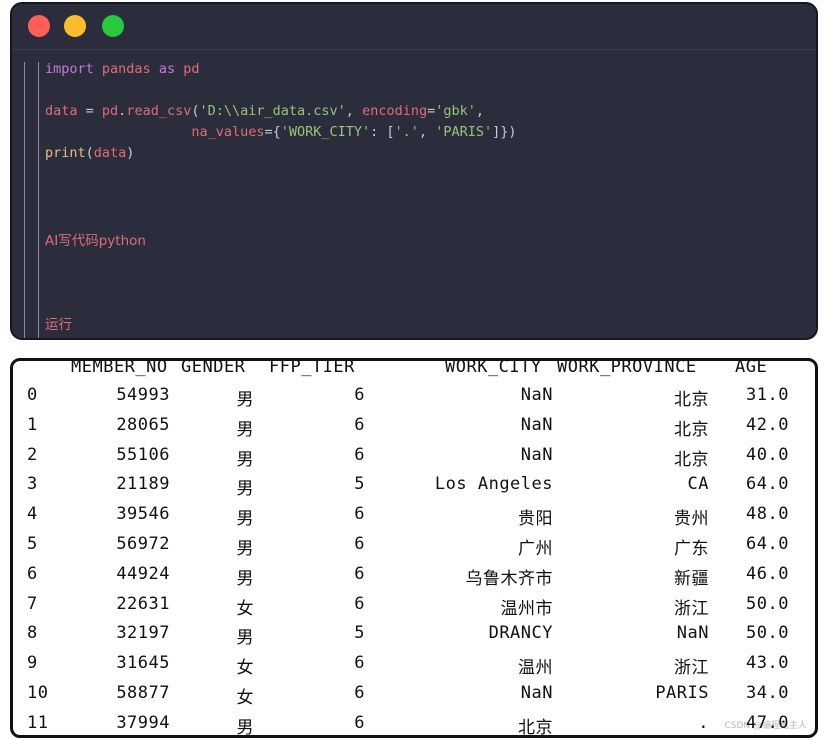  What do you see at coordinates (767, 395) in the screenshot?
I see `age-cell: 31.0` at bounding box center [767, 395].